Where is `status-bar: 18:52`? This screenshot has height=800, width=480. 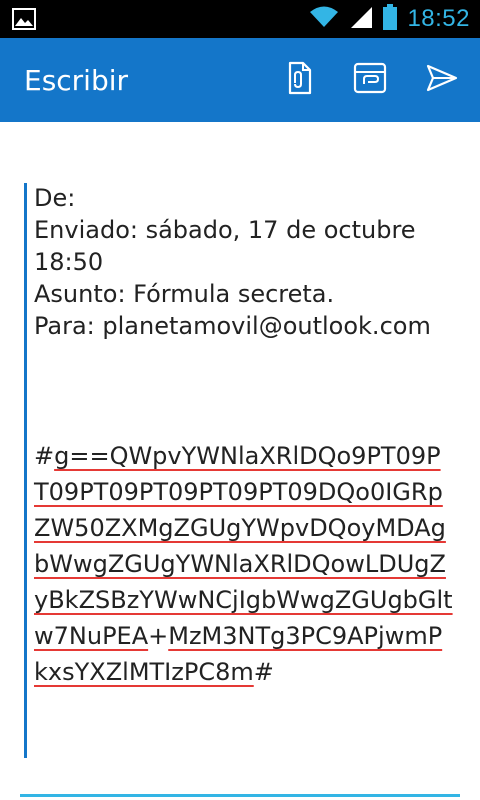 status-bar: 18:52 is located at coordinates (240, 19).